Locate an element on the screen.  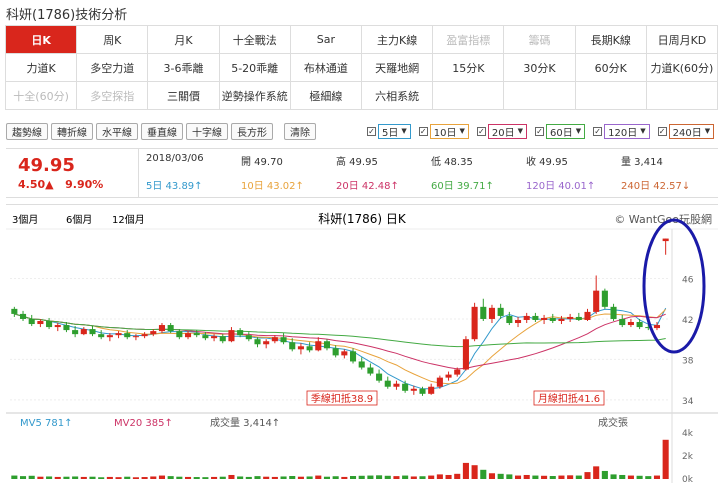
divider is located at coordinates (138, 173).